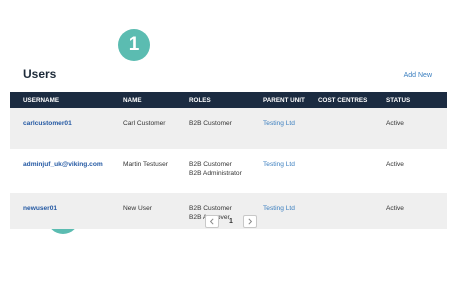  What do you see at coordinates (416, 100) in the screenshot?
I see `column-header-status: STATUS` at bounding box center [416, 100].